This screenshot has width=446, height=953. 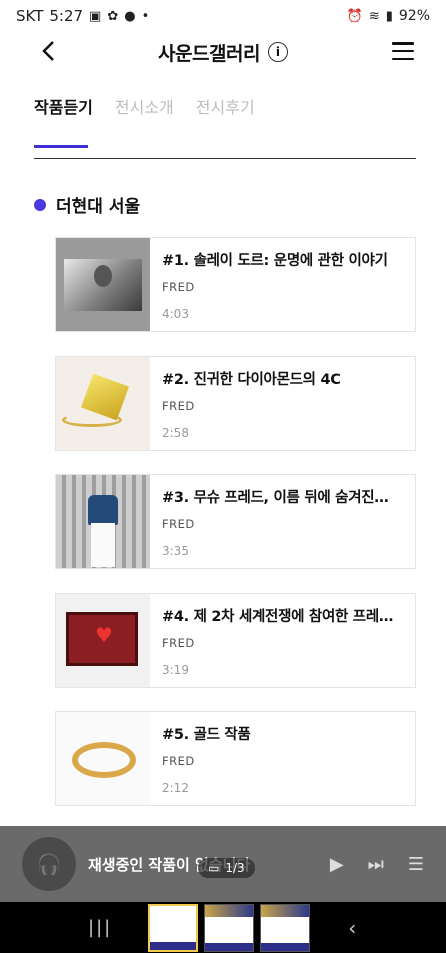 I want to click on chat-icon: ●, so click(x=130, y=16).